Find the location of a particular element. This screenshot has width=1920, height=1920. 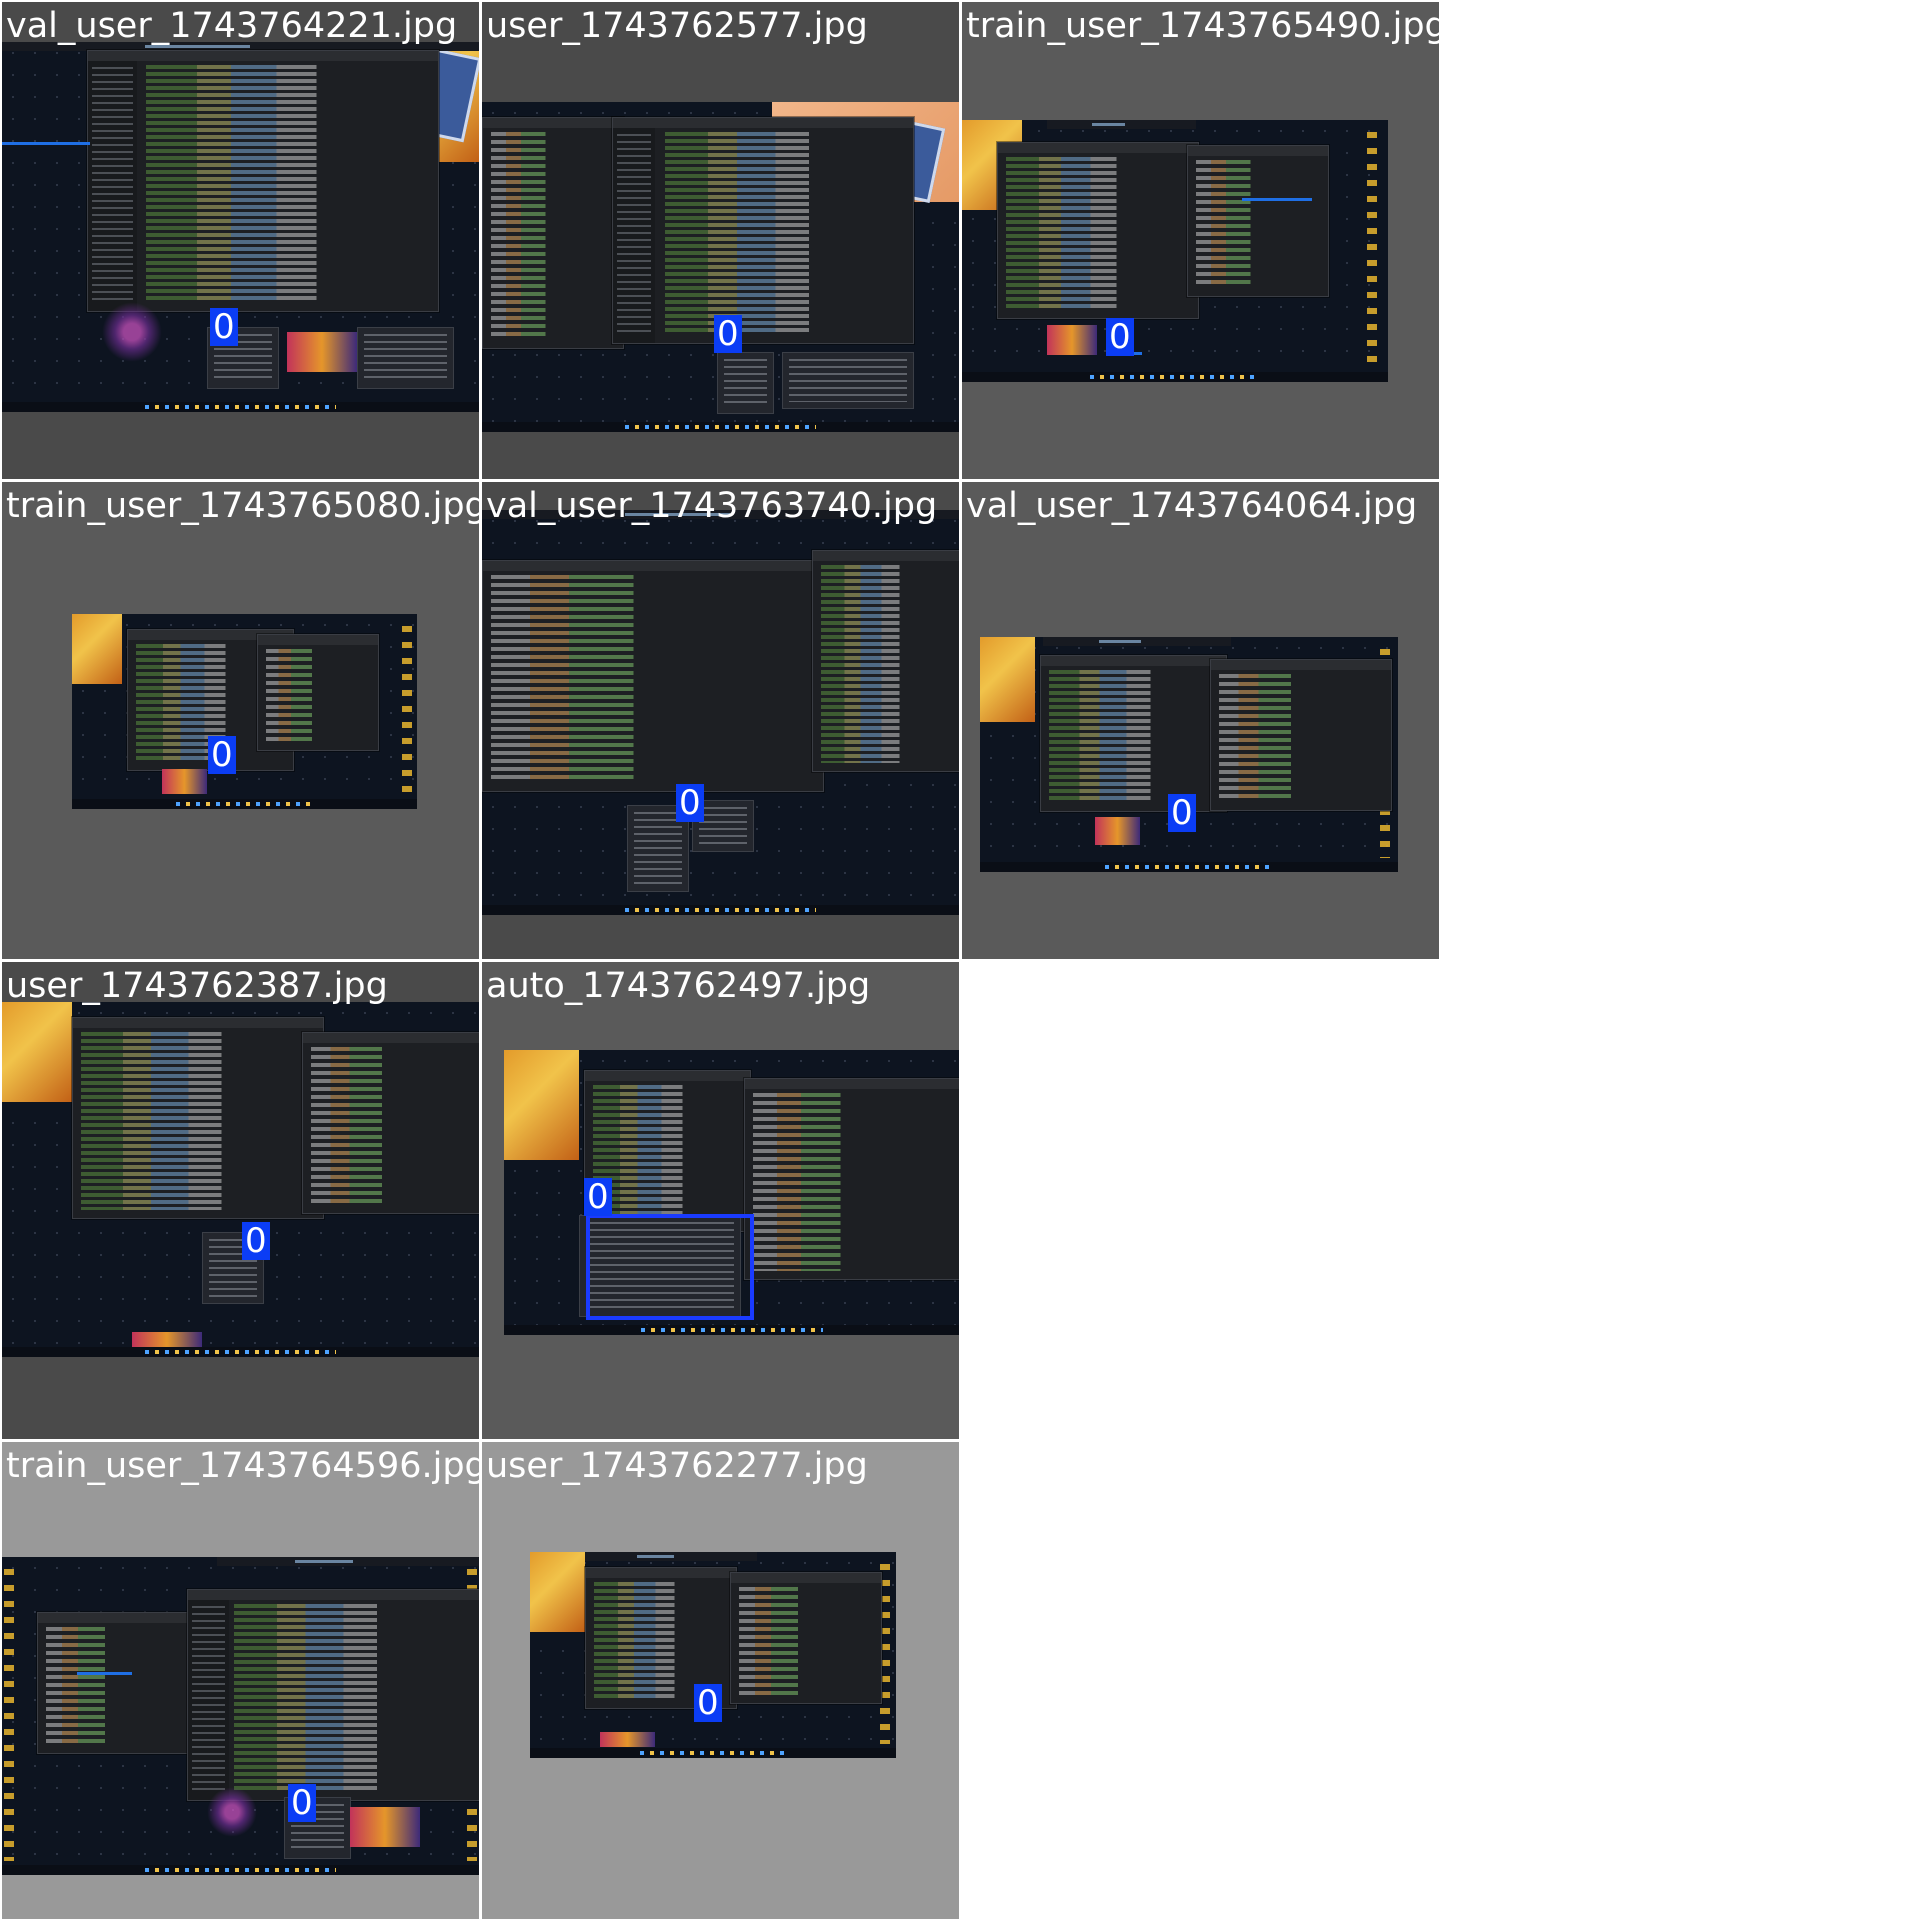

filename-label: train_user_1743765080.jpg is located at coordinates (242, 506).